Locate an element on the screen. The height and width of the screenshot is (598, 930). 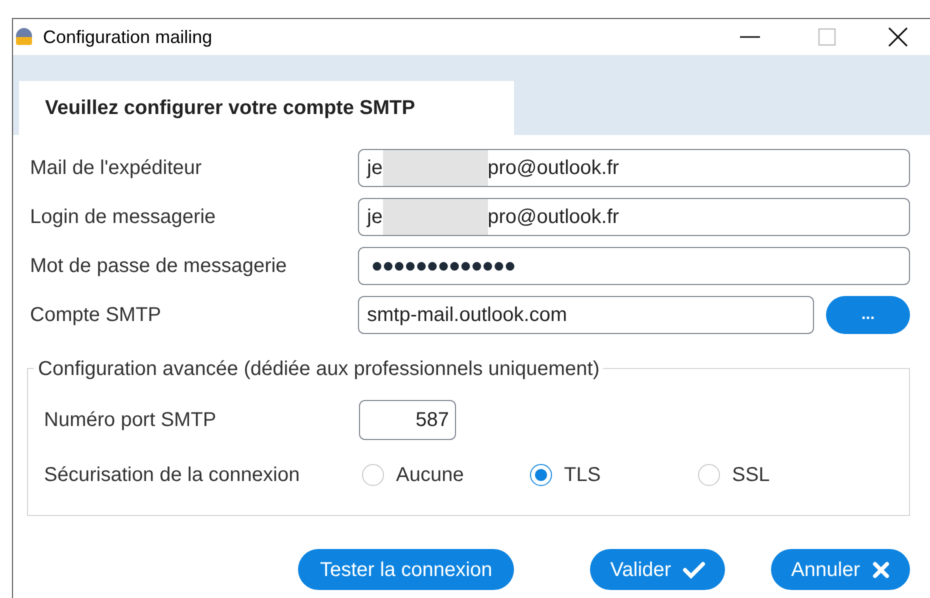
security-label: Sécurisation de la connexion is located at coordinates (172, 475).